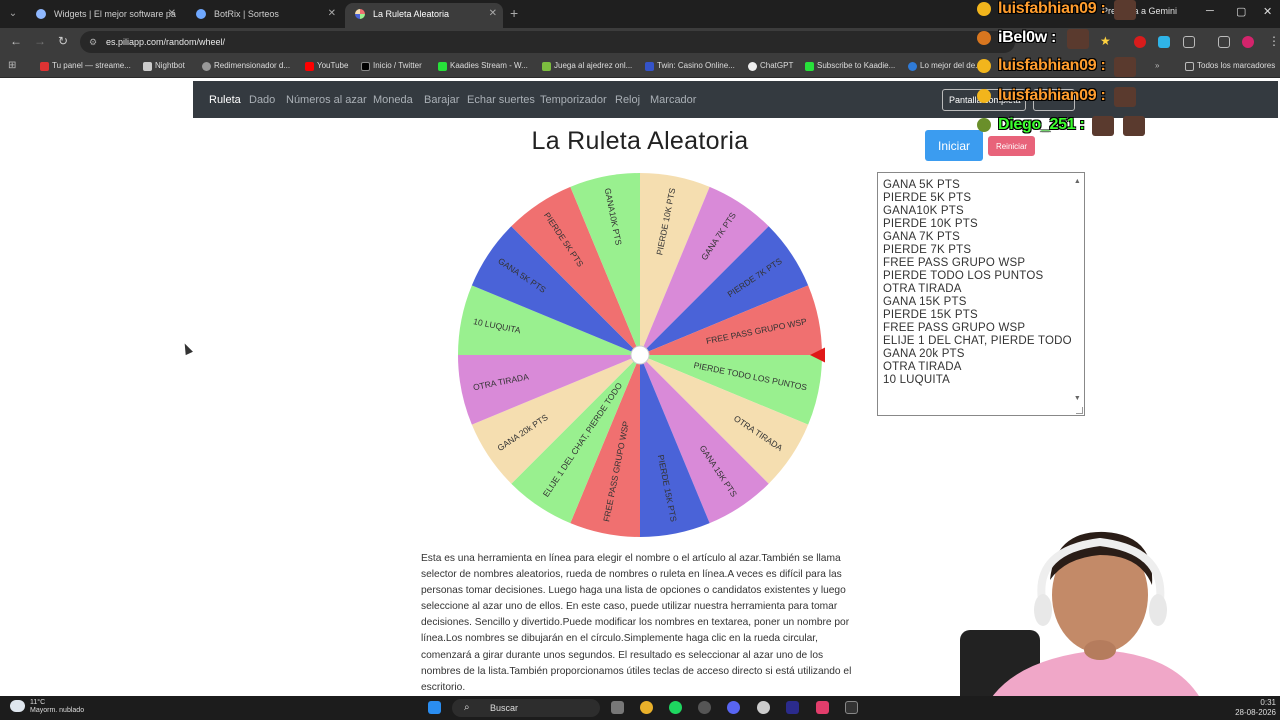  What do you see at coordinates (546, 66) in the screenshot?
I see `chess-pawn-icon` at bounding box center [546, 66].